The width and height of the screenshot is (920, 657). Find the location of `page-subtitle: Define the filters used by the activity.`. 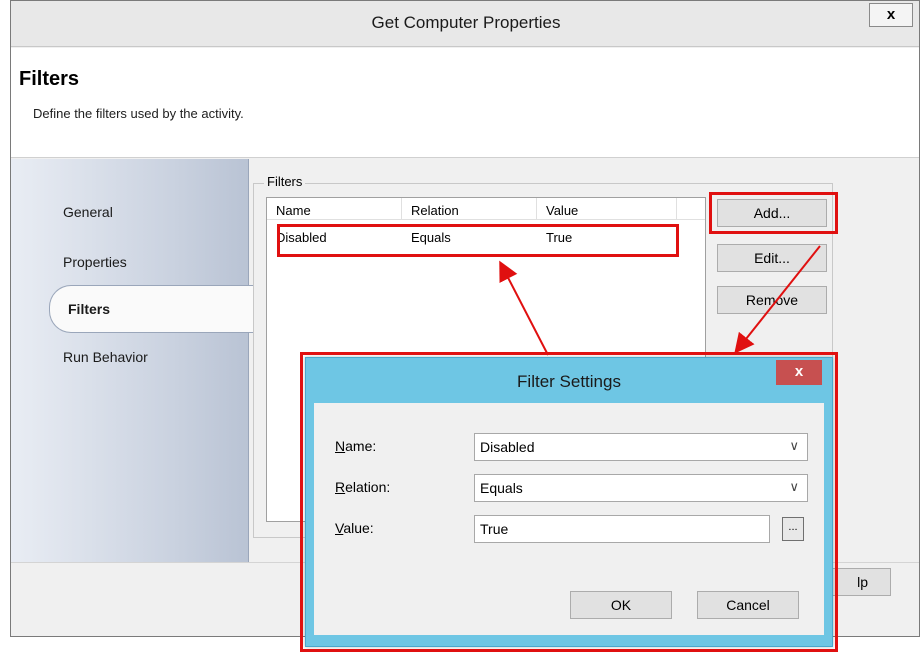

page-subtitle: Define the filters used by the activity. is located at coordinates (138, 113).